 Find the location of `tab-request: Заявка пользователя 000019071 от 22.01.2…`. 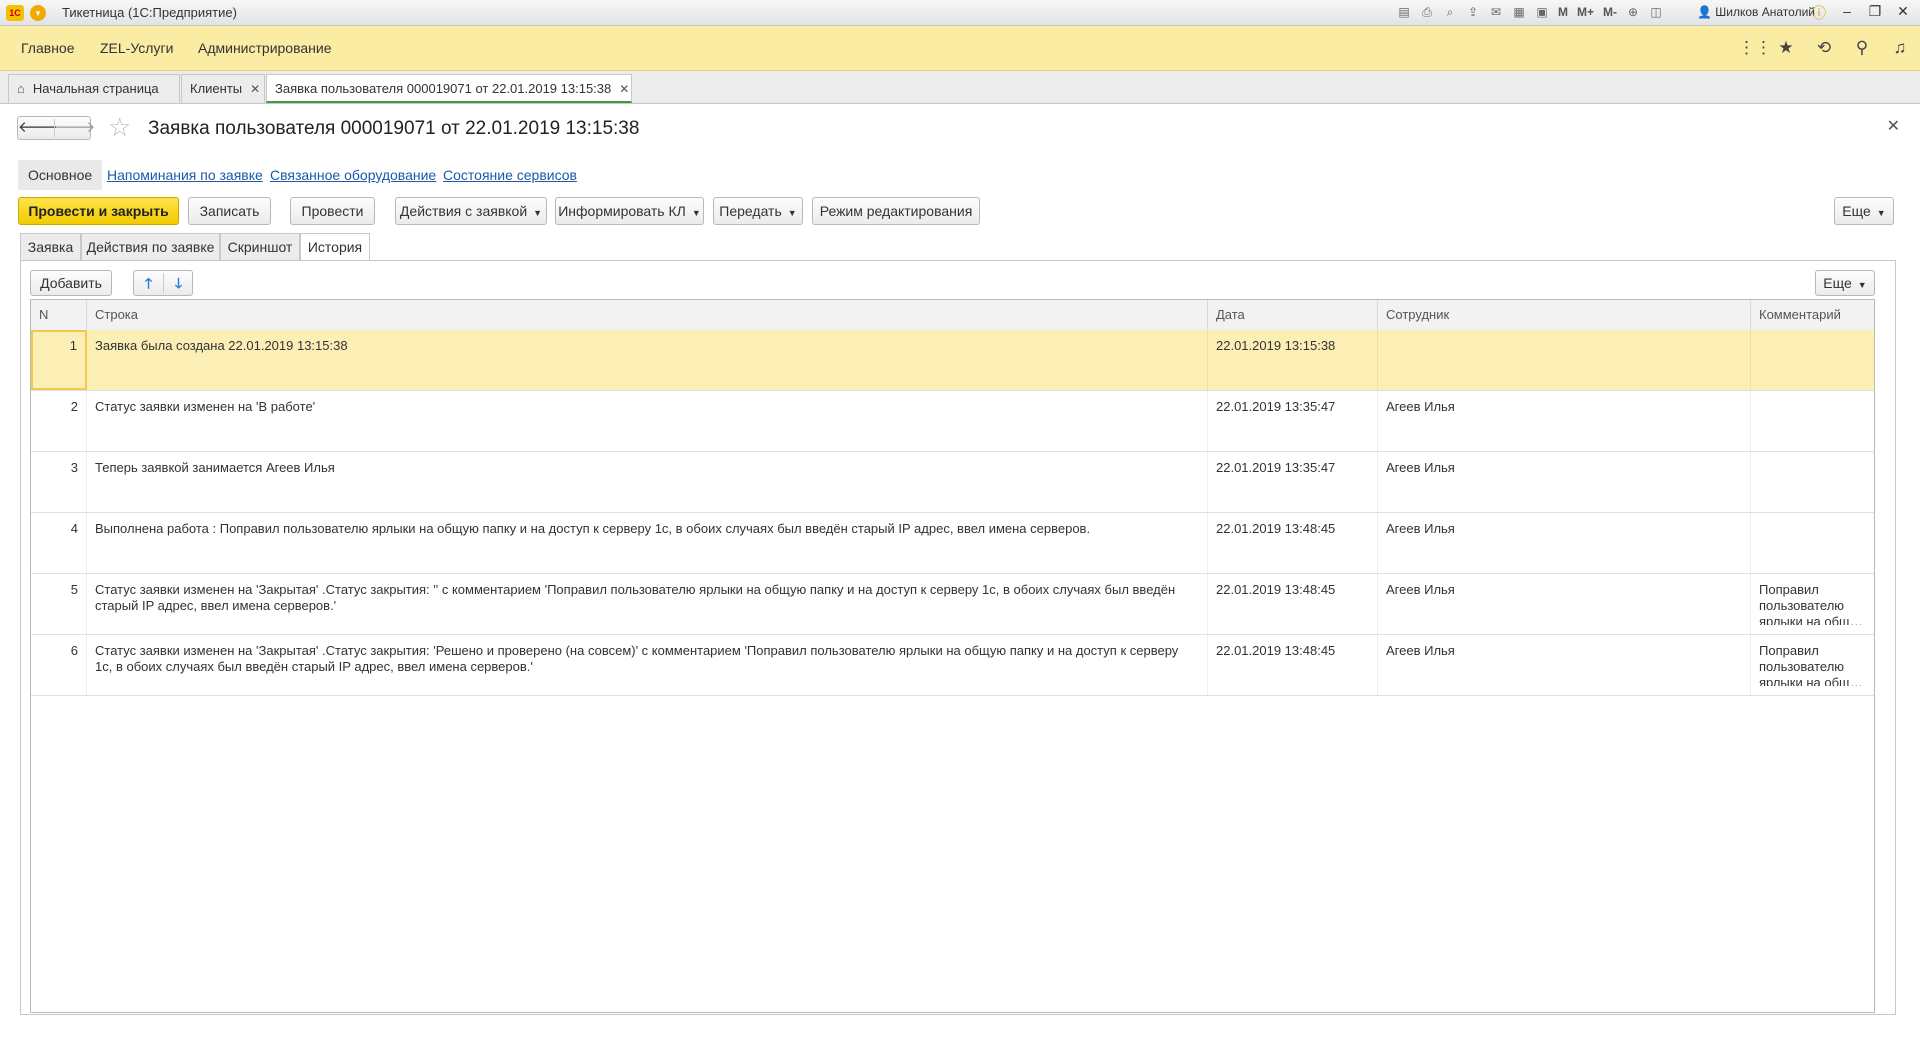

tab-request: Заявка пользователя 000019071 от 22.01.2… is located at coordinates (449, 88).